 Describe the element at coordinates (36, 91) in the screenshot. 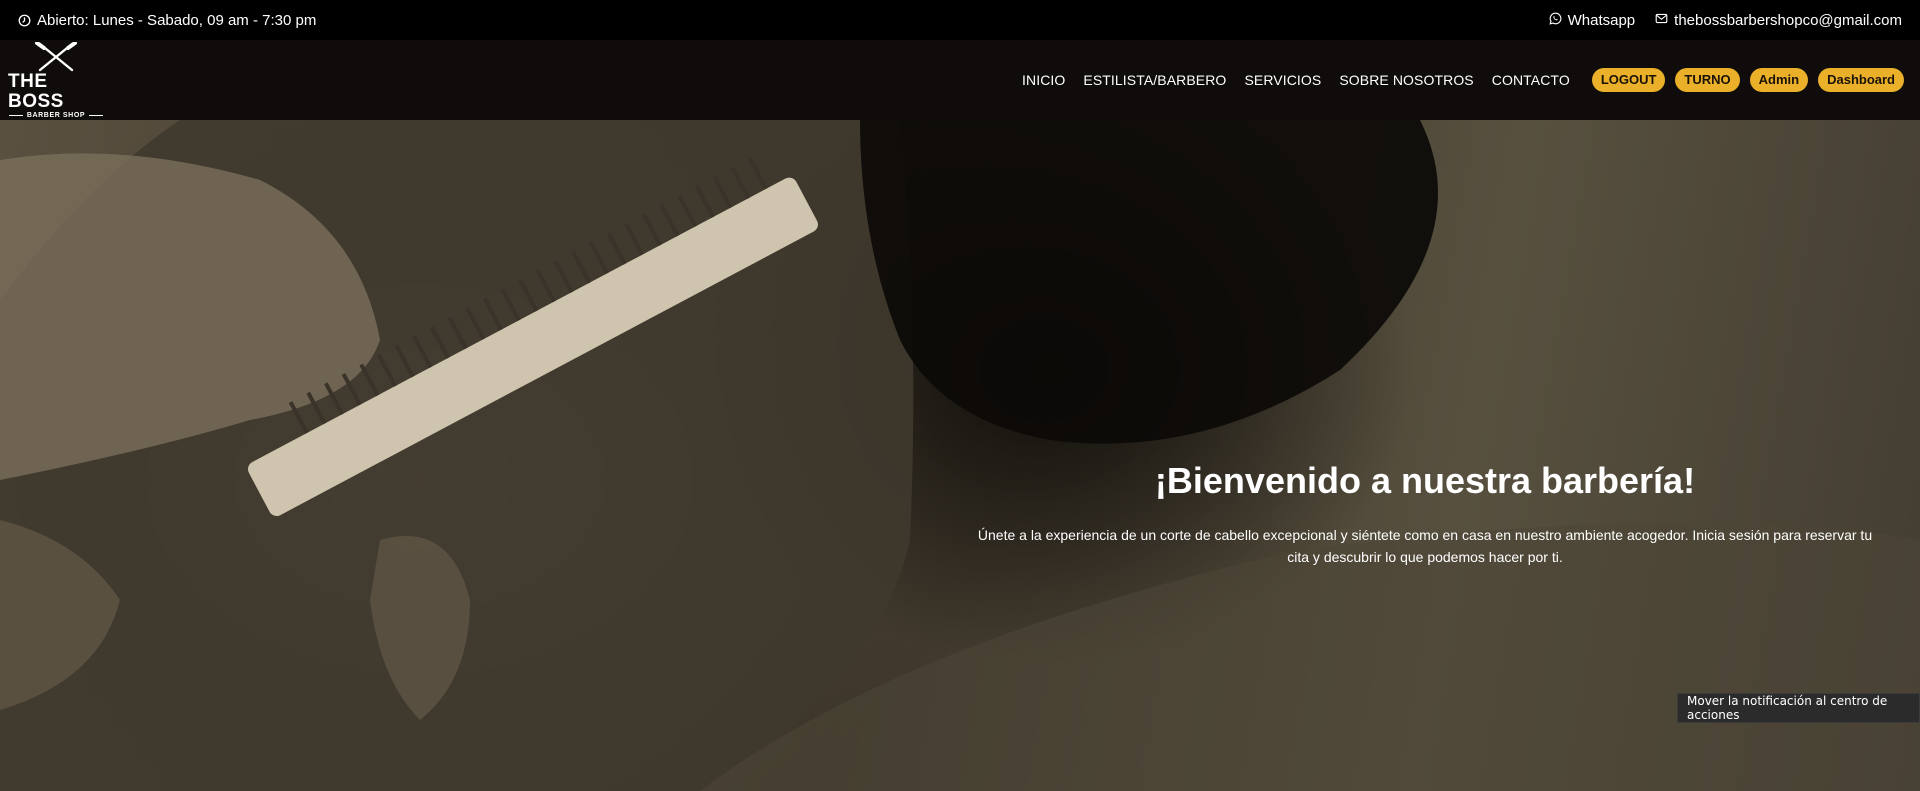

I see `logo-brand-text: THE BOSS` at that location.